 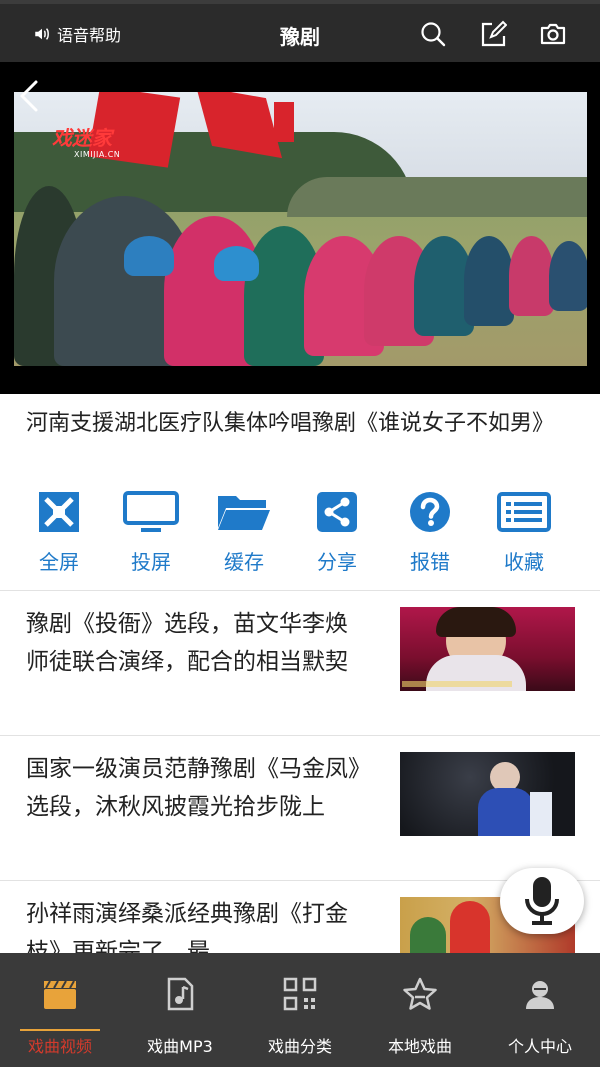 I want to click on fullscreen-button: 全屏, so click(x=59, y=532).